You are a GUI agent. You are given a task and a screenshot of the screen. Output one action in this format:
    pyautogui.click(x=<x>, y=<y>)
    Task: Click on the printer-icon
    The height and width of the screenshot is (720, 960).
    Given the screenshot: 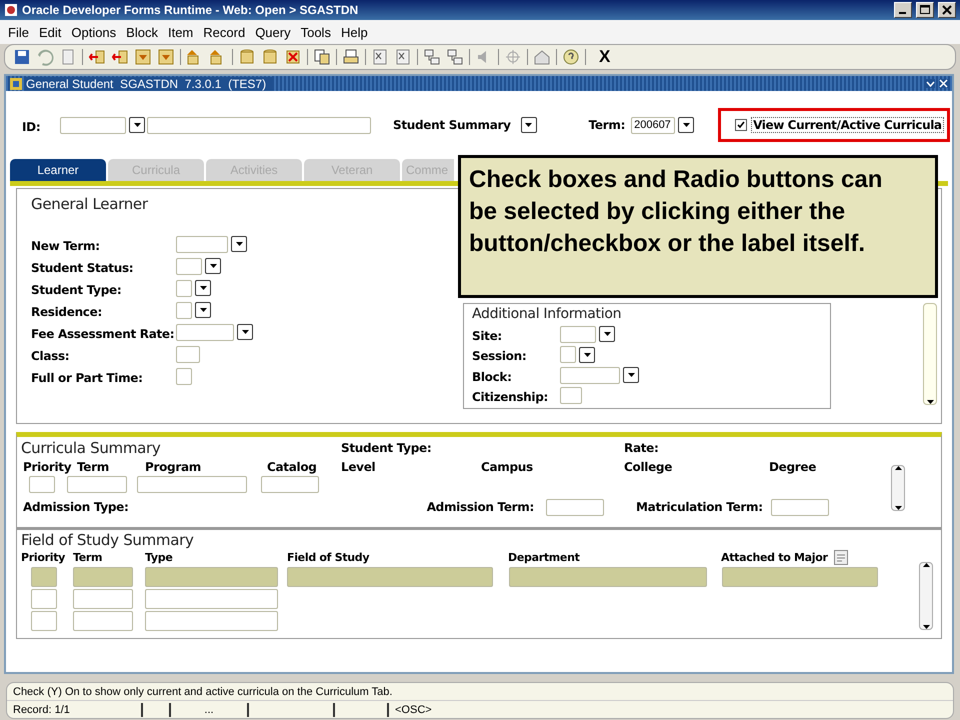 What is the action you would take?
    pyautogui.click(x=351, y=57)
    